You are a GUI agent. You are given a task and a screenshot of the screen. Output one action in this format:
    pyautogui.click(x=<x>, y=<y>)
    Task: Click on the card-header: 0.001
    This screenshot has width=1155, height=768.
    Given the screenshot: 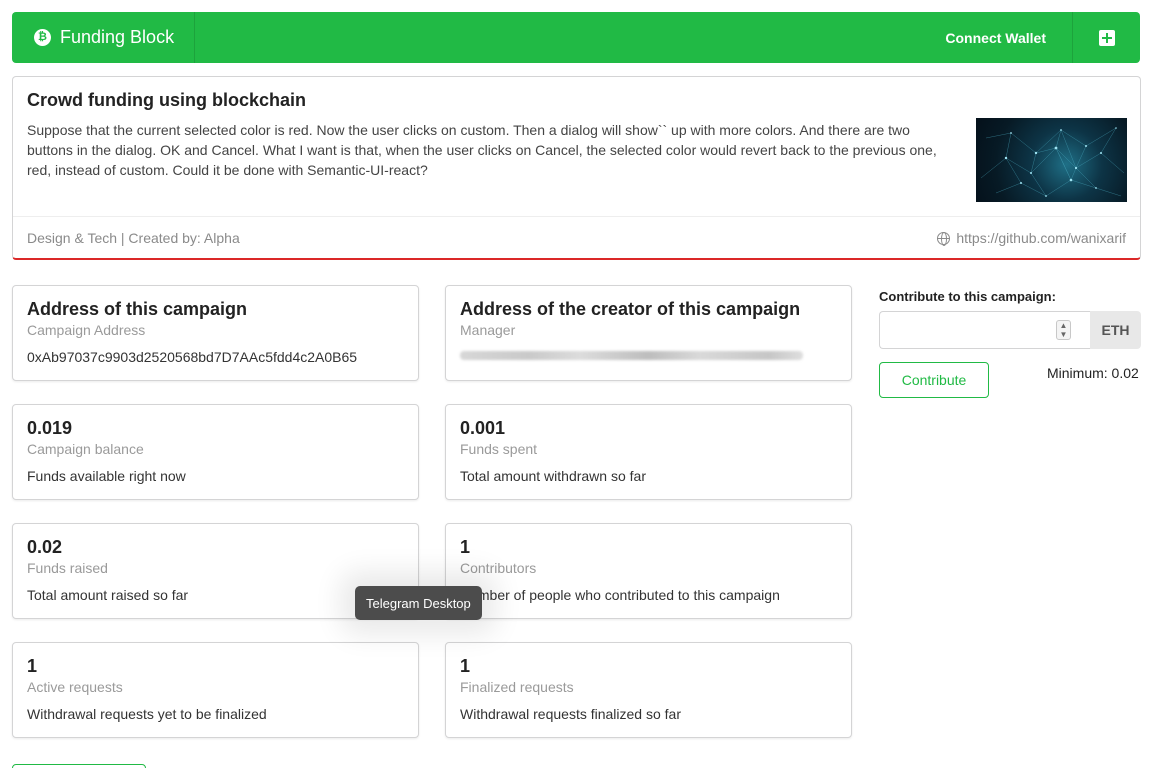 What is the action you would take?
    pyautogui.click(x=483, y=428)
    